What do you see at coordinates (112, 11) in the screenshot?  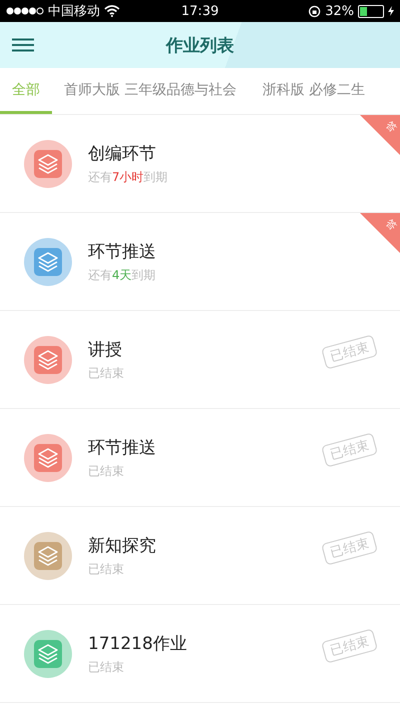 I see `wifi-icon` at bounding box center [112, 11].